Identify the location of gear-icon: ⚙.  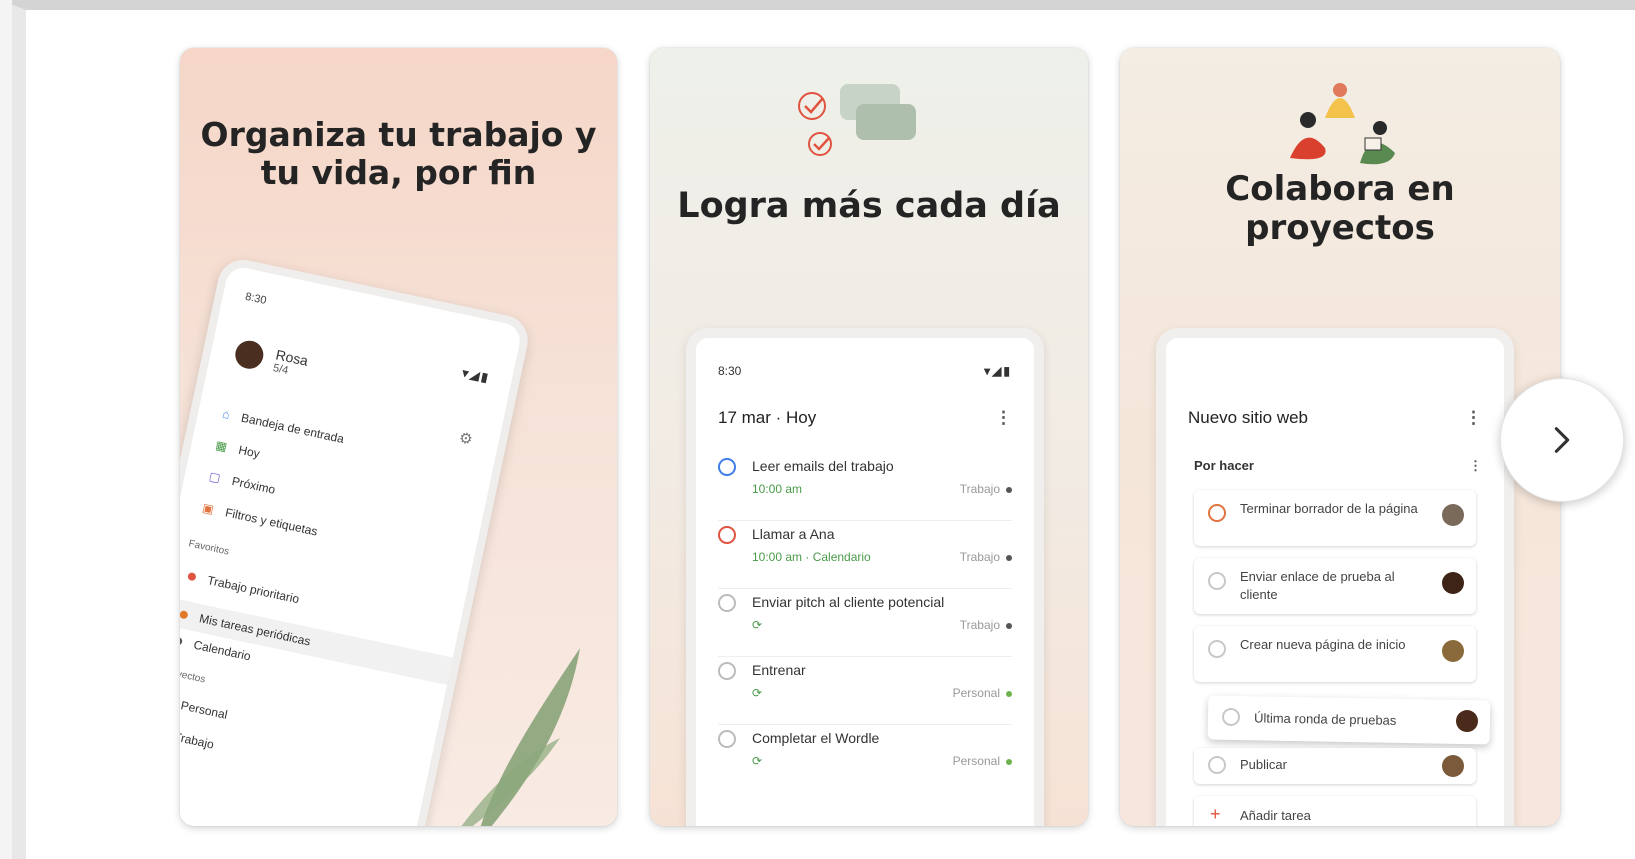
(466, 439).